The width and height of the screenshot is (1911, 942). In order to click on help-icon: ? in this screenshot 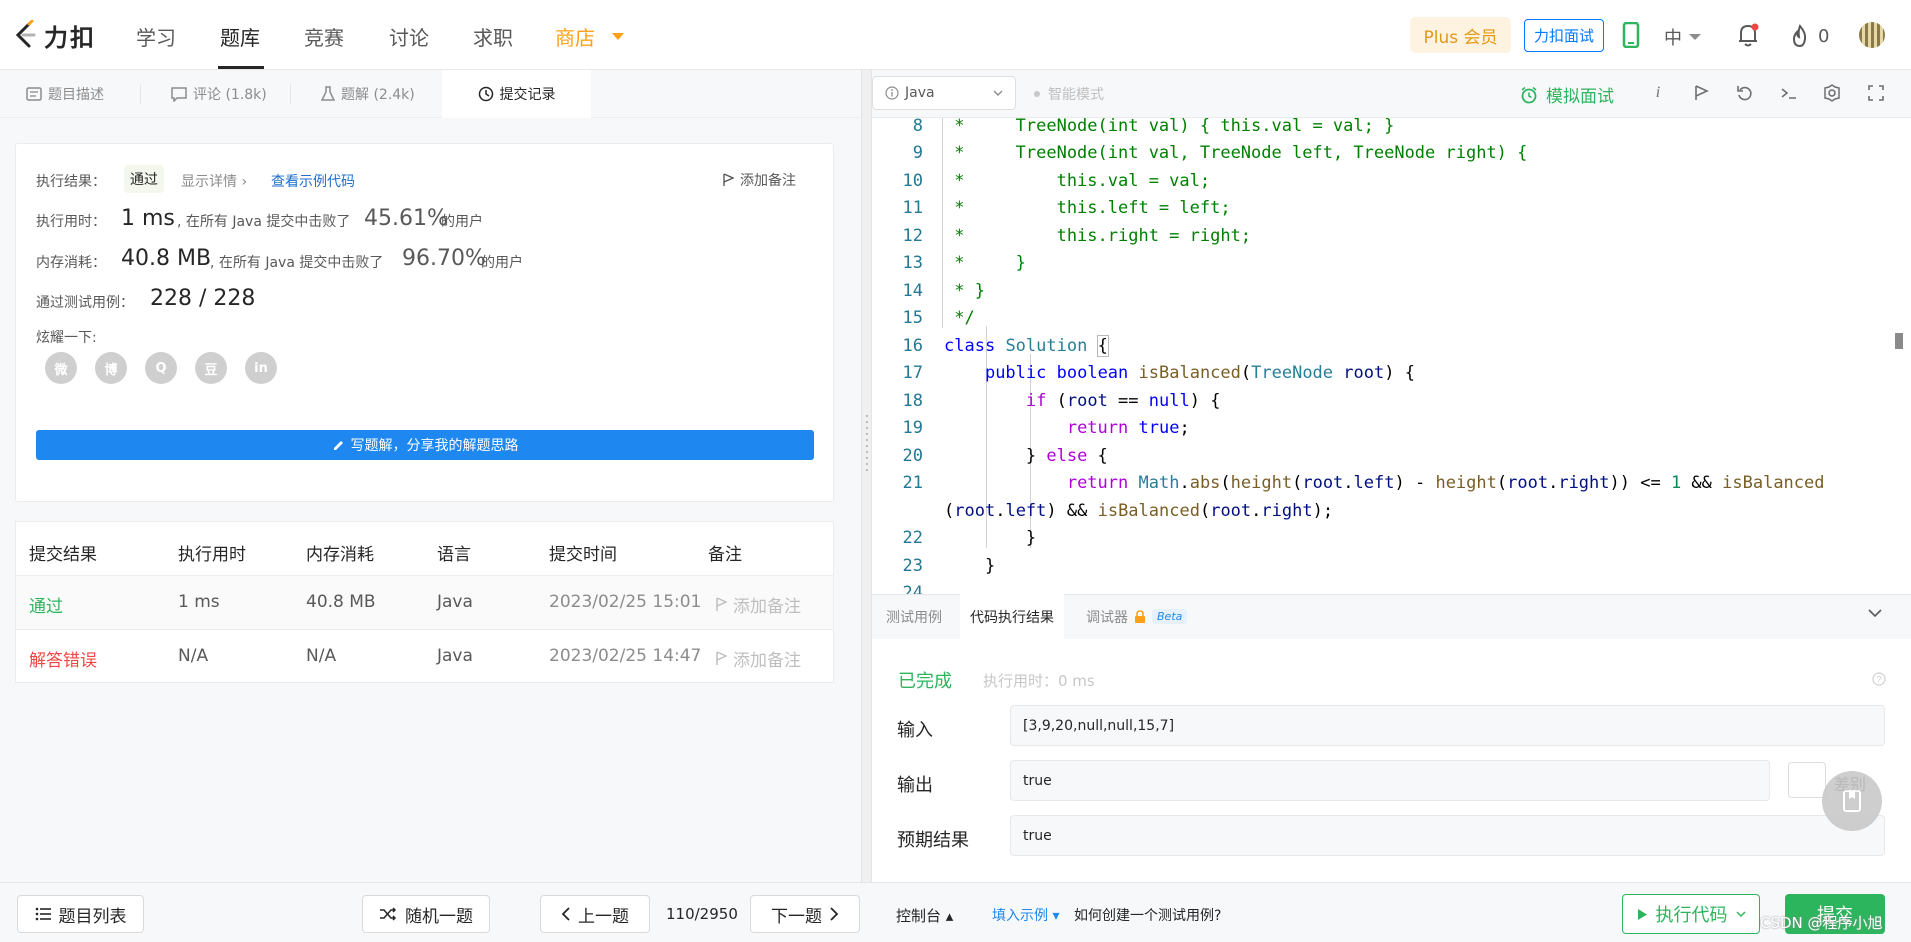, I will do `click(1879, 679)`.